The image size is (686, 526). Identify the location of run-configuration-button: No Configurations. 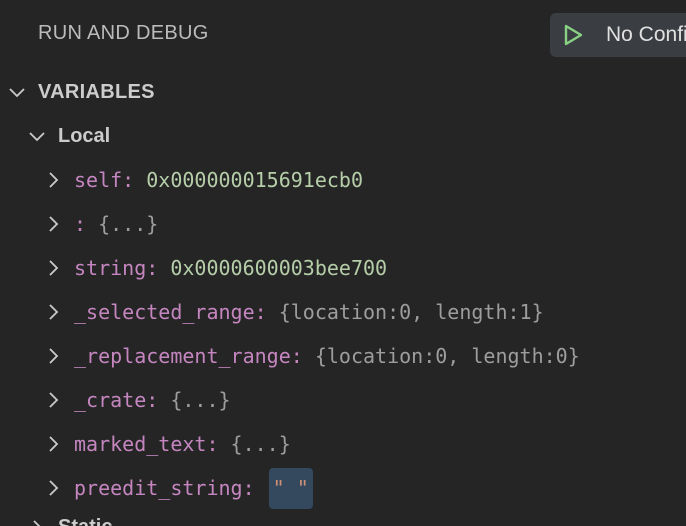
(618, 35).